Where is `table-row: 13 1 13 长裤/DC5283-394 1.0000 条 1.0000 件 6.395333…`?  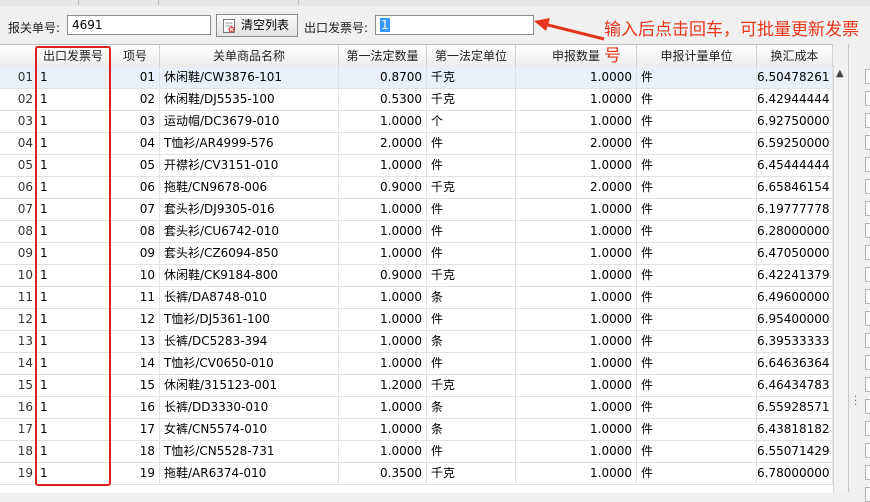
table-row: 13 1 13 长裤/DC5283-394 1.0000 条 1.0000 件 6.395333… is located at coordinates (416, 342).